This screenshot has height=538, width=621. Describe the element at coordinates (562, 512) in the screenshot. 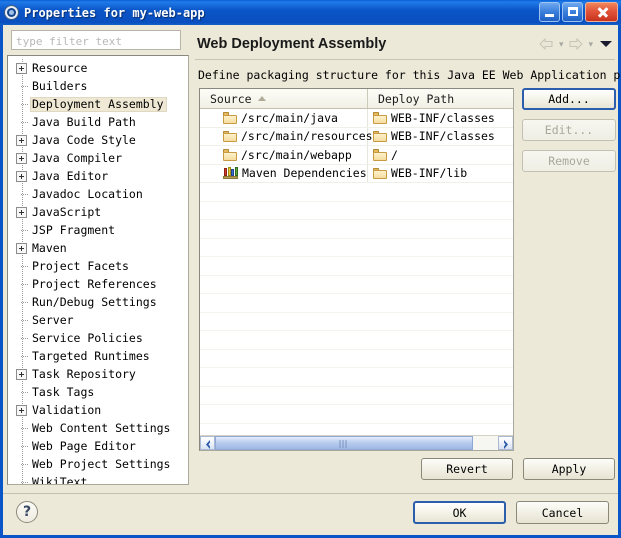

I see `cancel-button: Cancel` at that location.